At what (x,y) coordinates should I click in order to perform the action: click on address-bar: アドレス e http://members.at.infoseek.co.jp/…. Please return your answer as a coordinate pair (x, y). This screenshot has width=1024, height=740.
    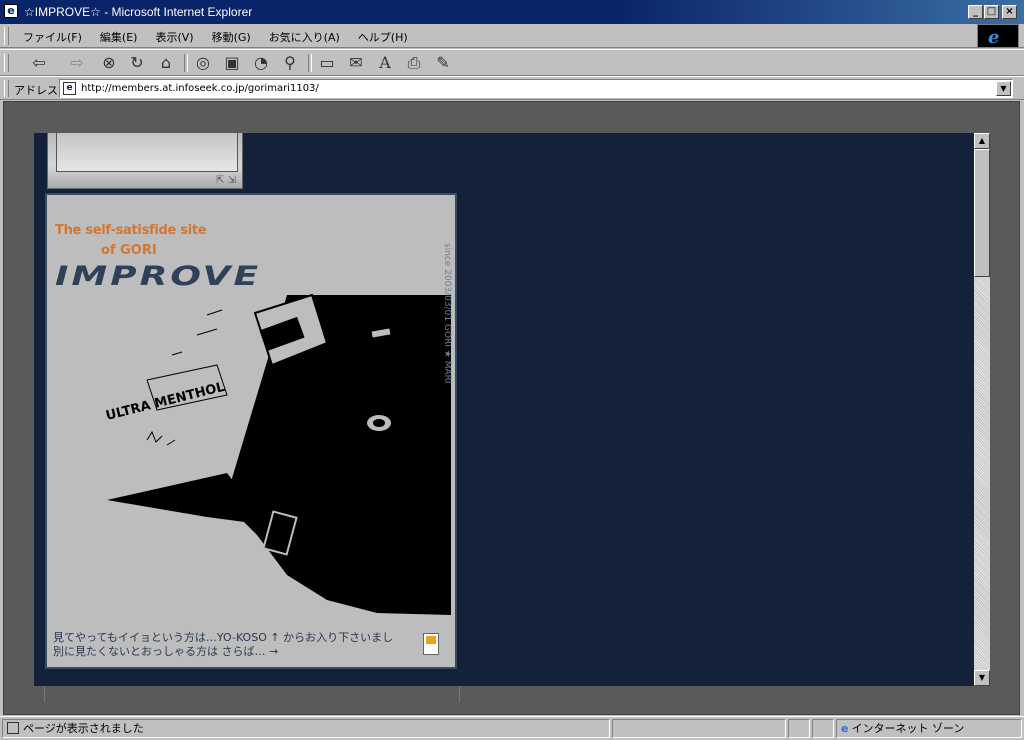
    Looking at the image, I should click on (512, 88).